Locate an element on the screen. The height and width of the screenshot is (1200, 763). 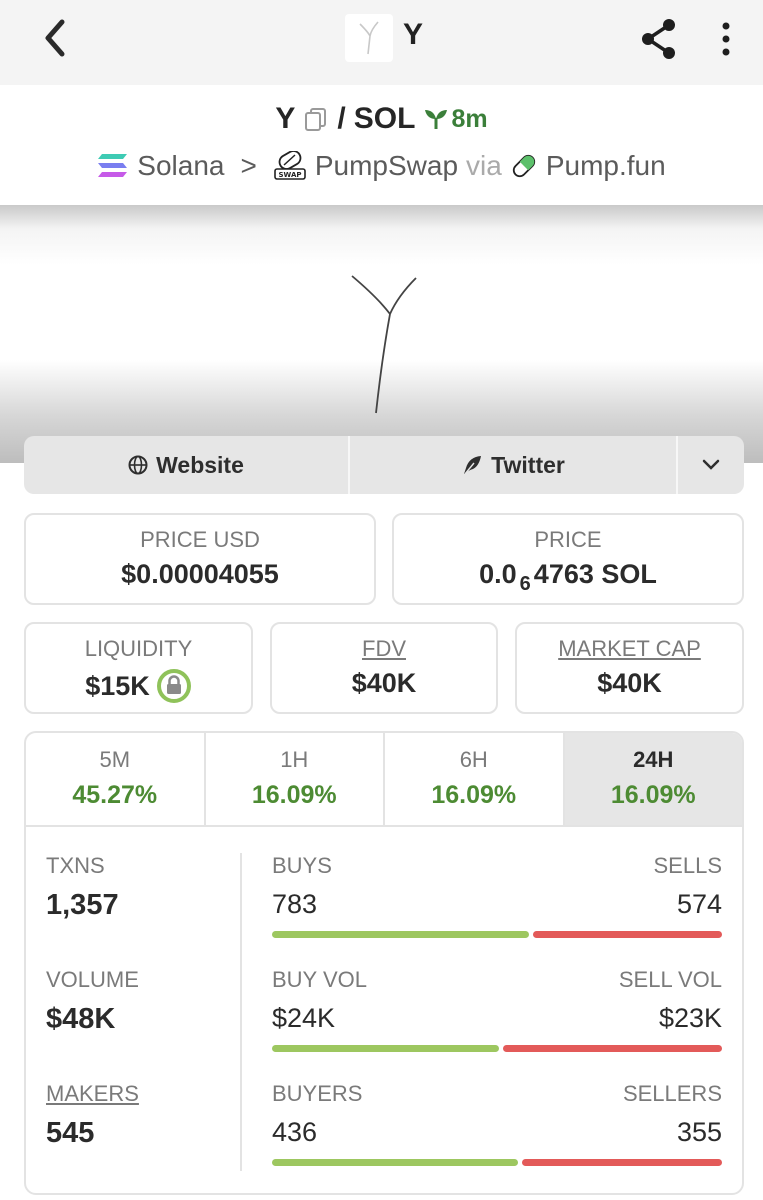
more-links-button is located at coordinates (711, 465).